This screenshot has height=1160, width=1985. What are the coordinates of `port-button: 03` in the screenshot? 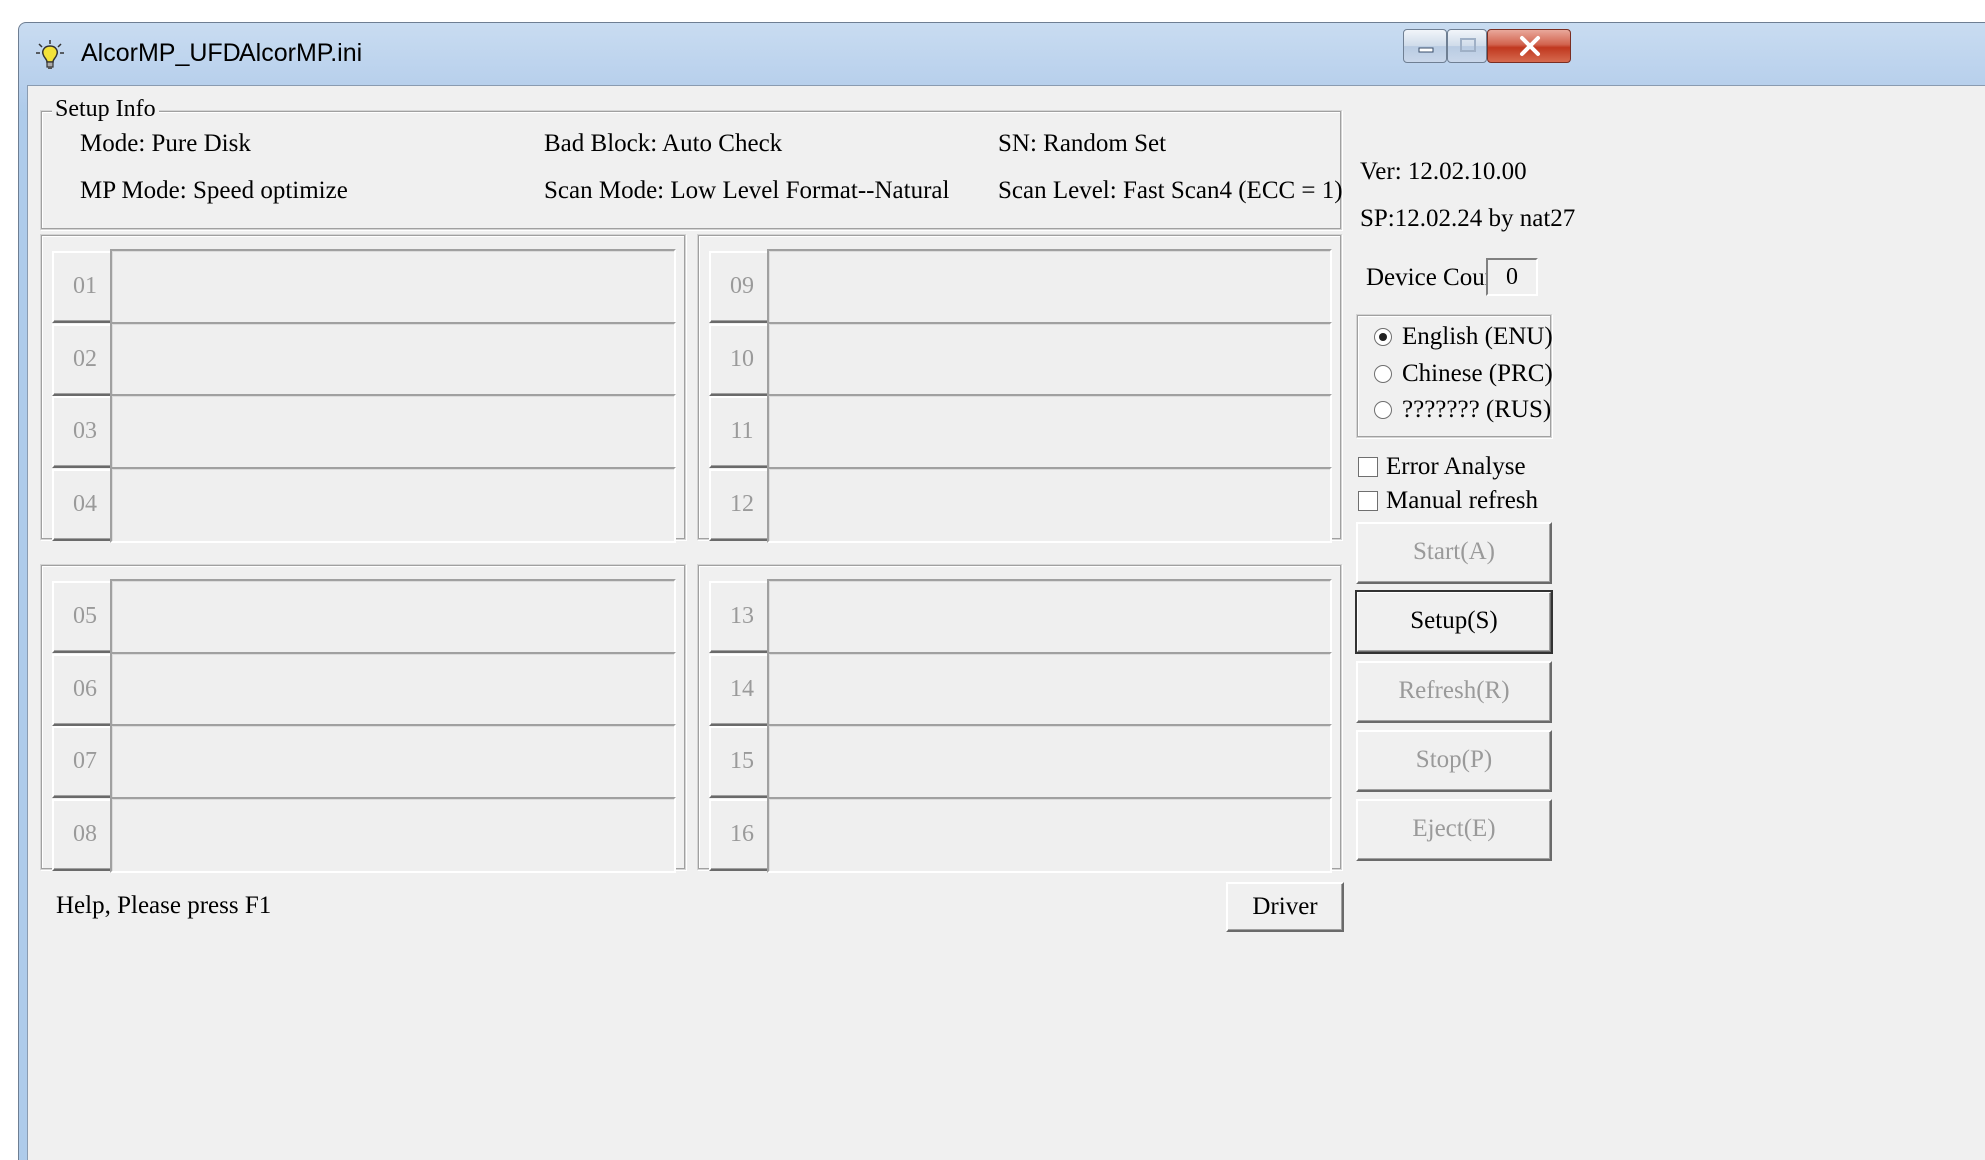 It's located at (85, 432).